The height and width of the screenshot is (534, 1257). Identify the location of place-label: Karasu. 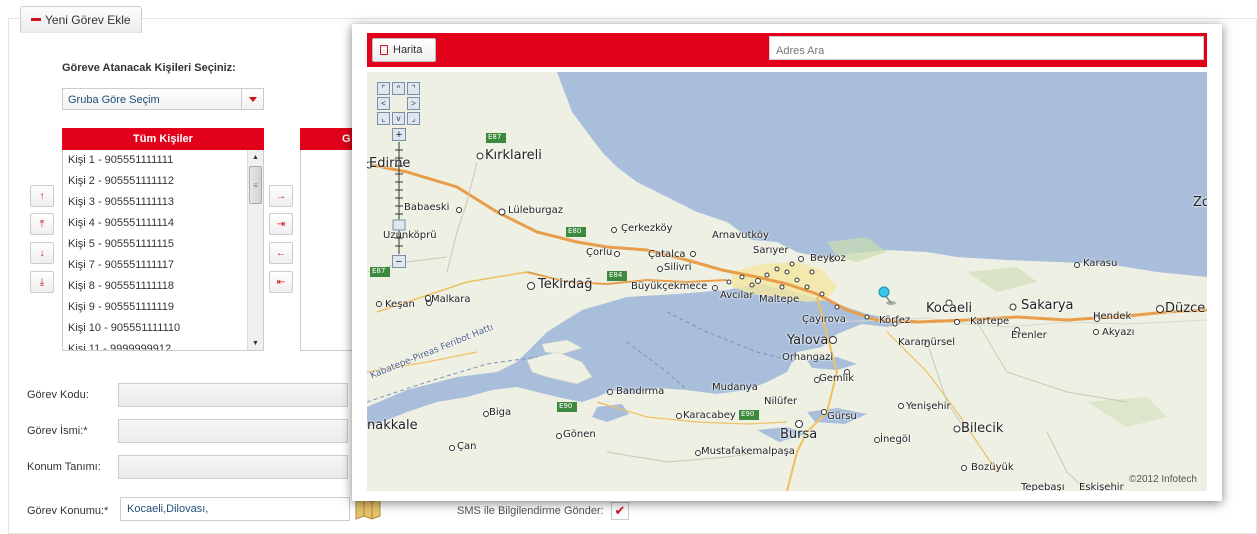
(1100, 263).